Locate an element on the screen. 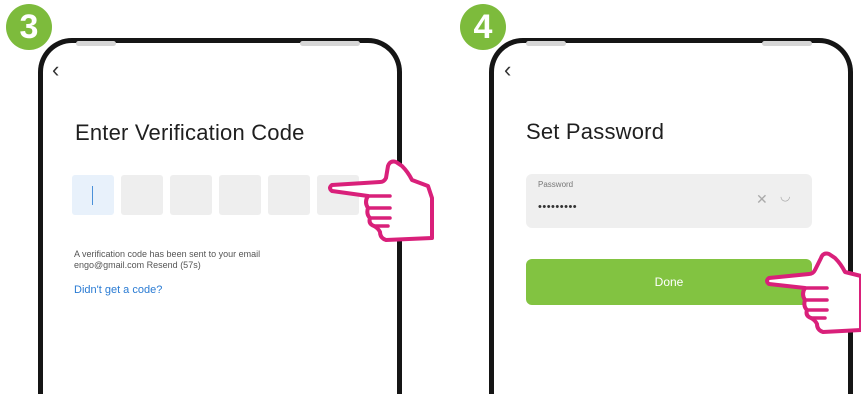  password-label: Password is located at coordinates (556, 184).